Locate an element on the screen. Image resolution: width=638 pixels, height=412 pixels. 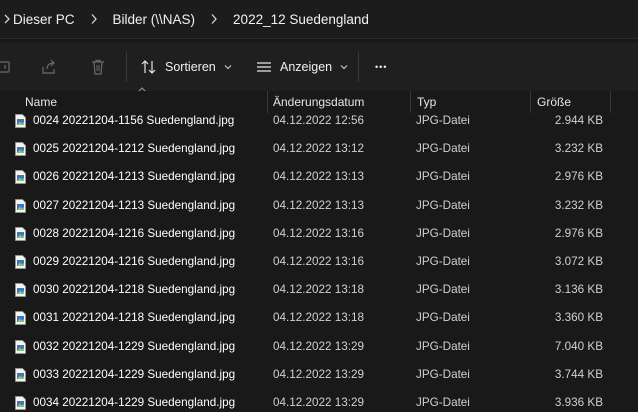
file-name: 0034 20221204-1229 Suedengland.jpg is located at coordinates (134, 402).